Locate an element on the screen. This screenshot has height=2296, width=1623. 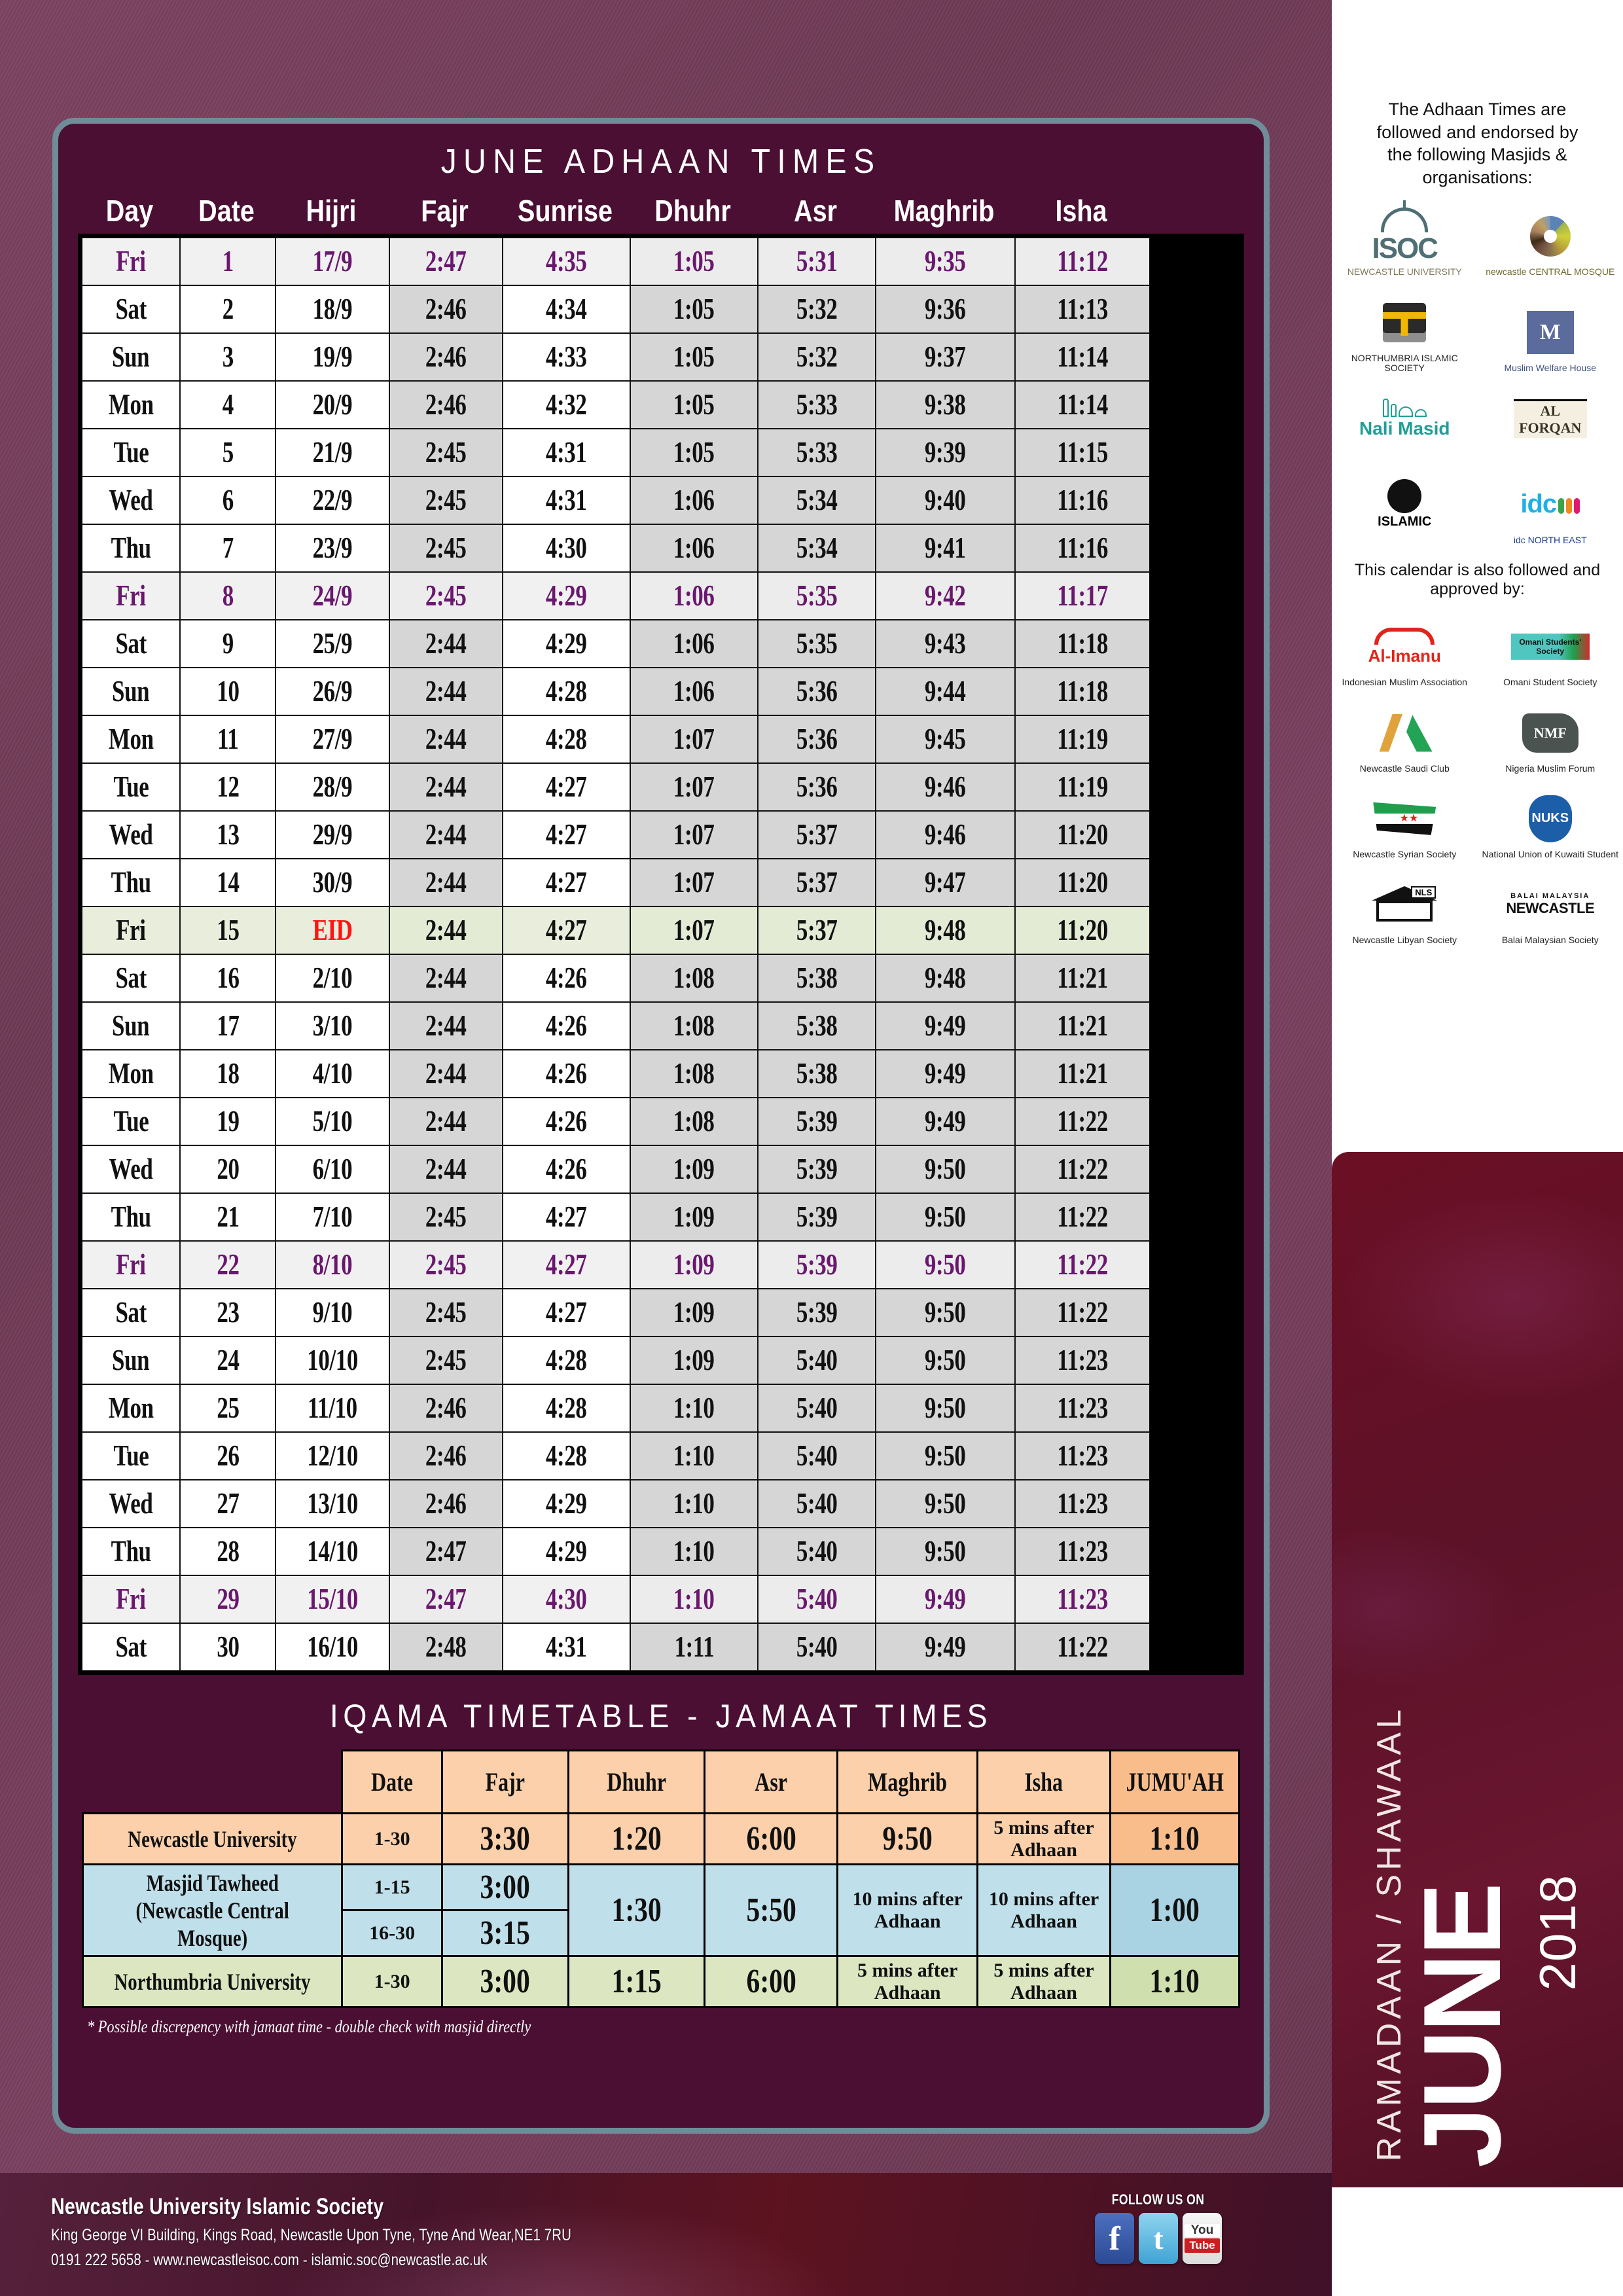
cell-maghrib: 9:41 is located at coordinates (945, 548).